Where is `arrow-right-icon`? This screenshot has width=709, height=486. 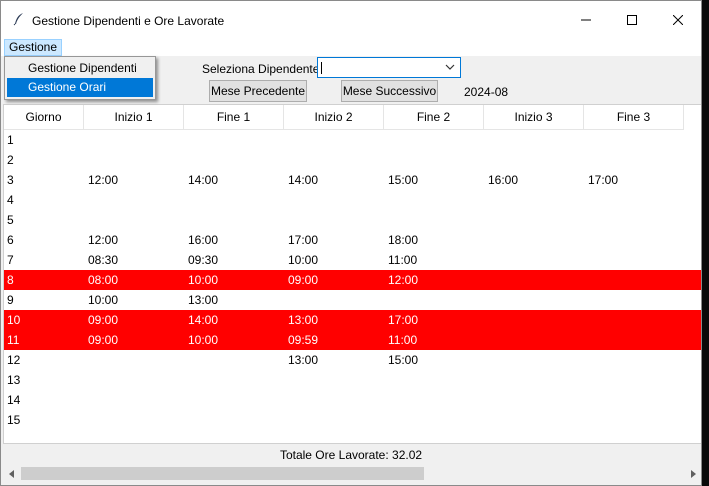 arrow-right-icon is located at coordinates (693, 473).